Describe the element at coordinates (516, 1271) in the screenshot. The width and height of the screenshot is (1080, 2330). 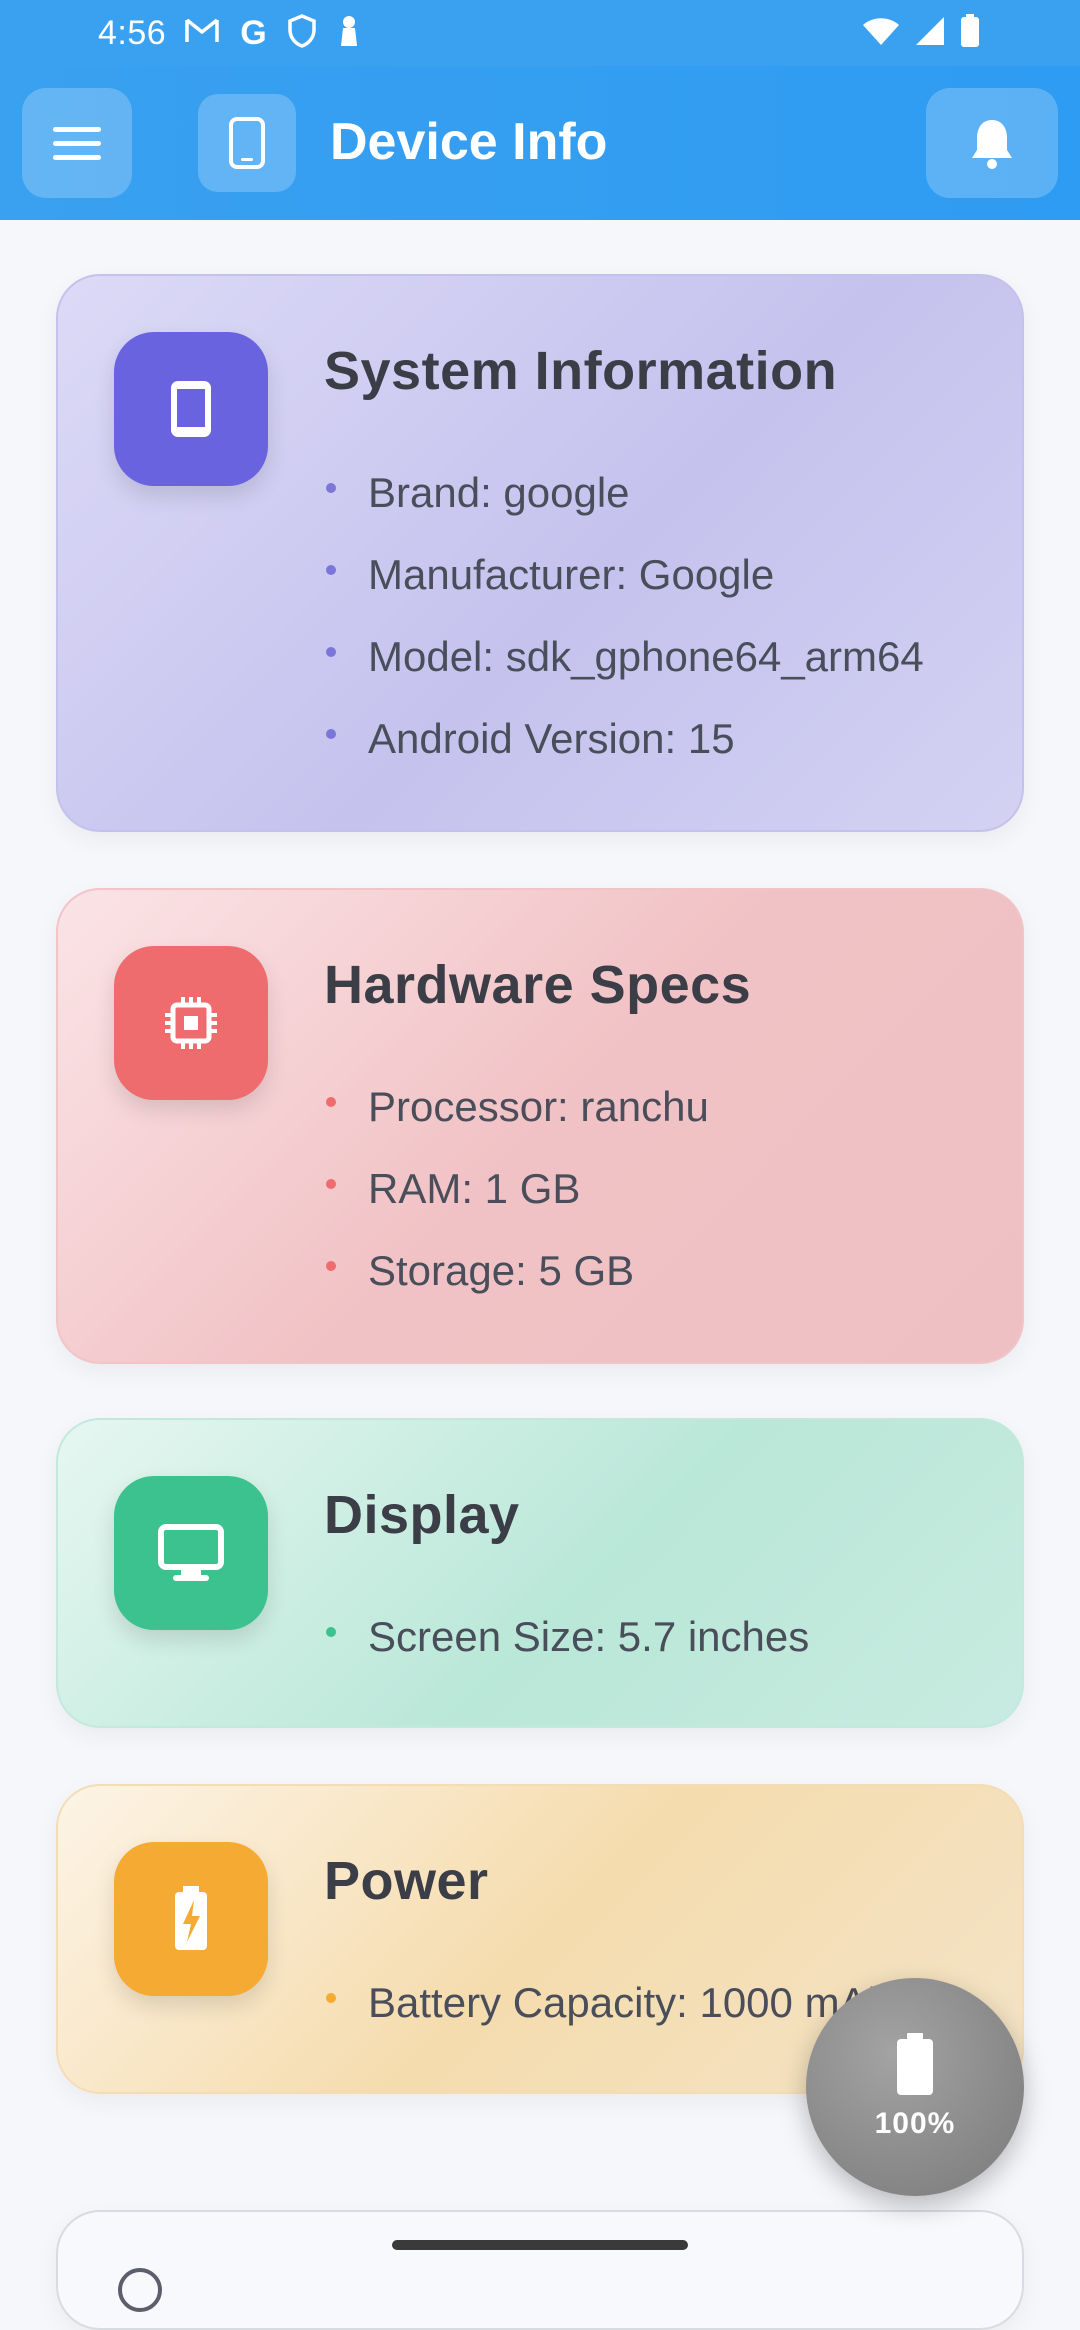
I see `list-item: Storage: 5 GB` at that location.